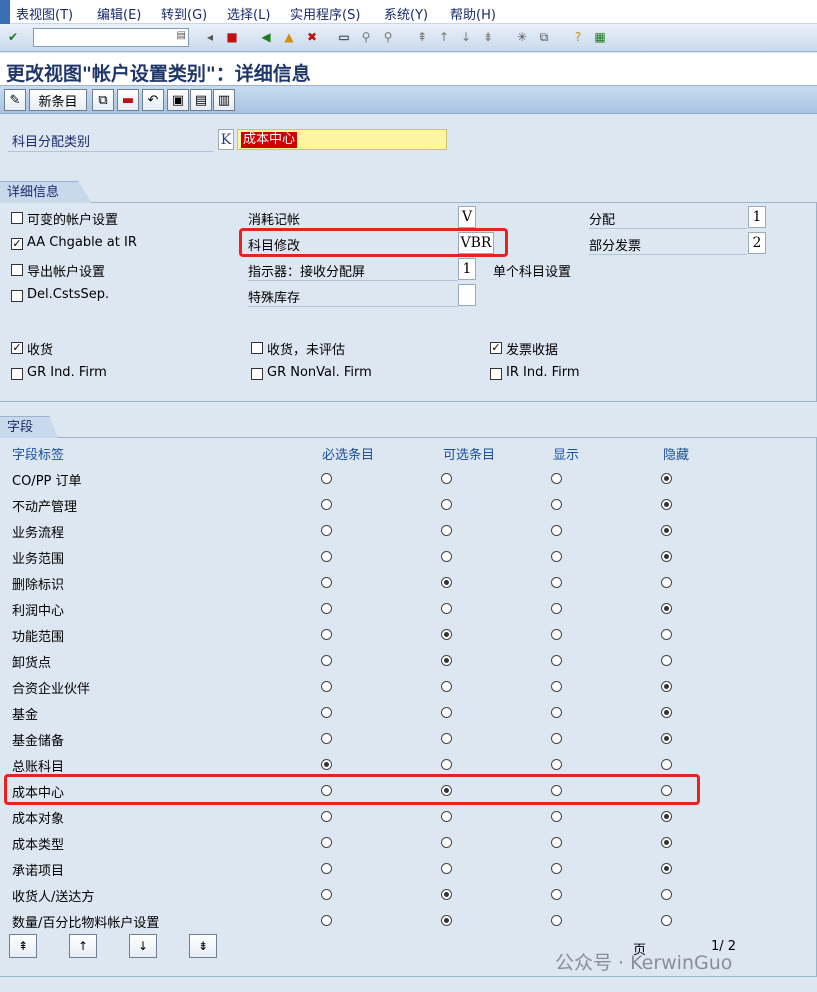 The width and height of the screenshot is (817, 992). What do you see at coordinates (224, 100) in the screenshot?
I see `deselect-all-icon: ▥` at bounding box center [224, 100].